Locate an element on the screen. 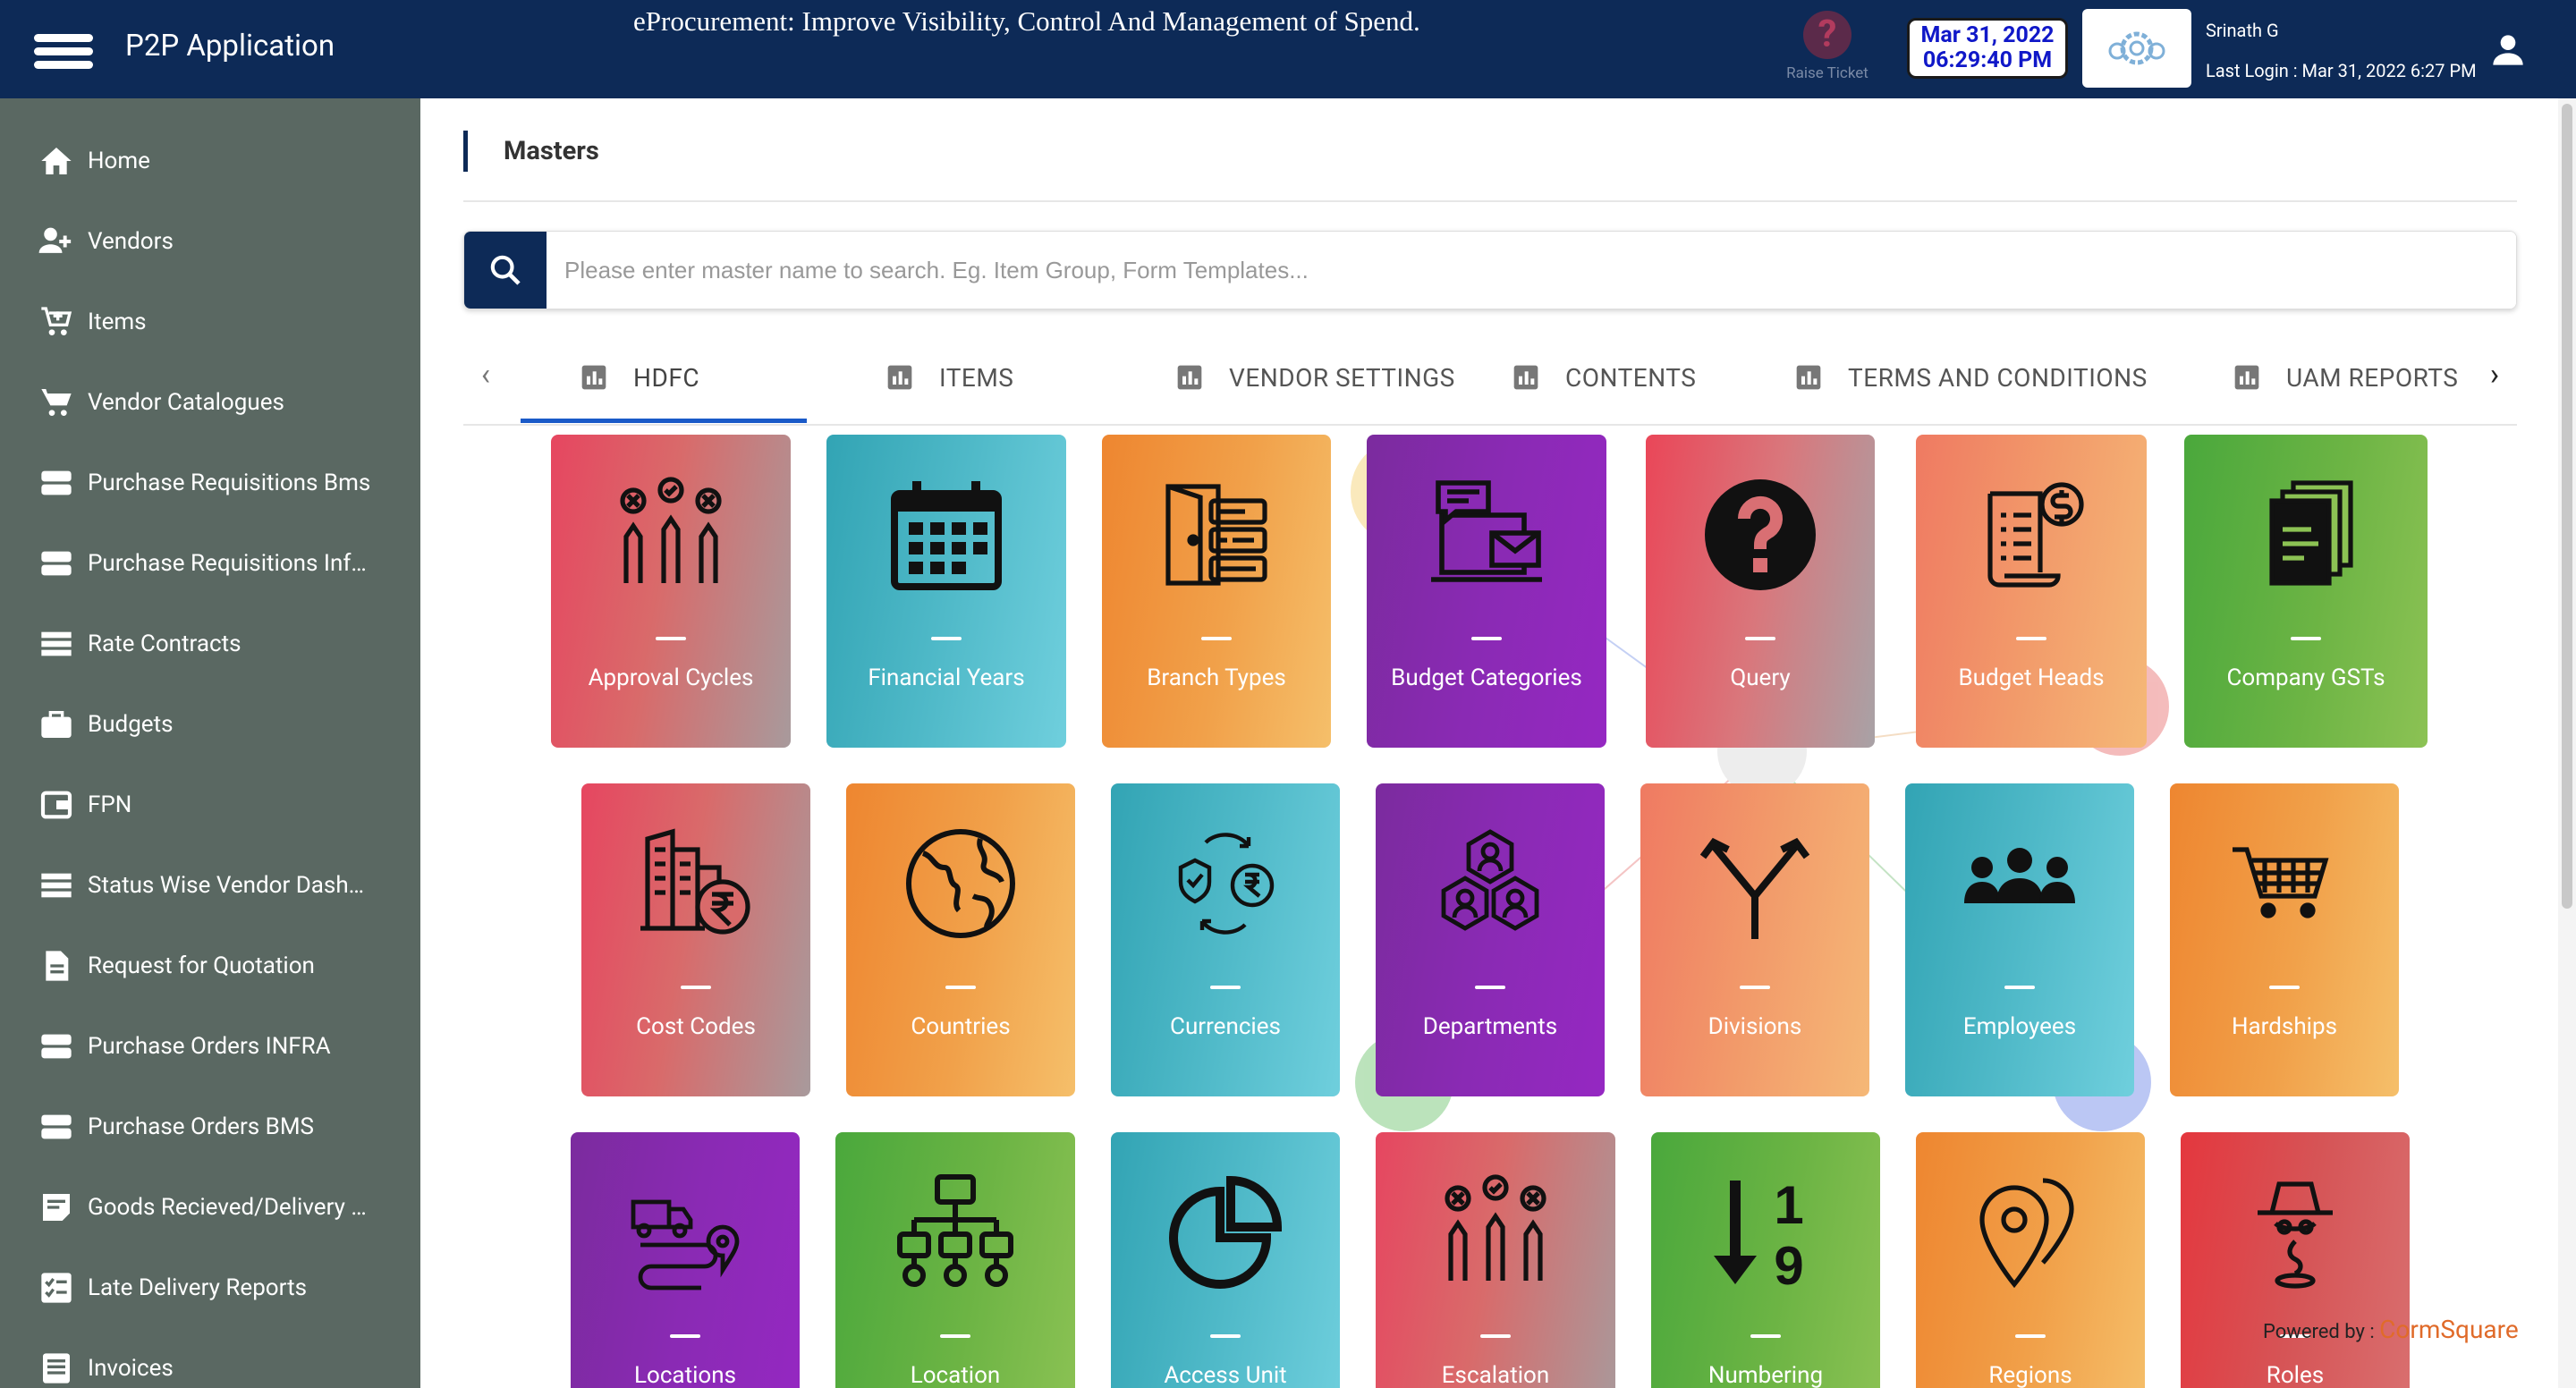 Image resolution: width=2576 pixels, height=1388 pixels. sidebar-item-label: Request for Quotation is located at coordinates (201, 966).